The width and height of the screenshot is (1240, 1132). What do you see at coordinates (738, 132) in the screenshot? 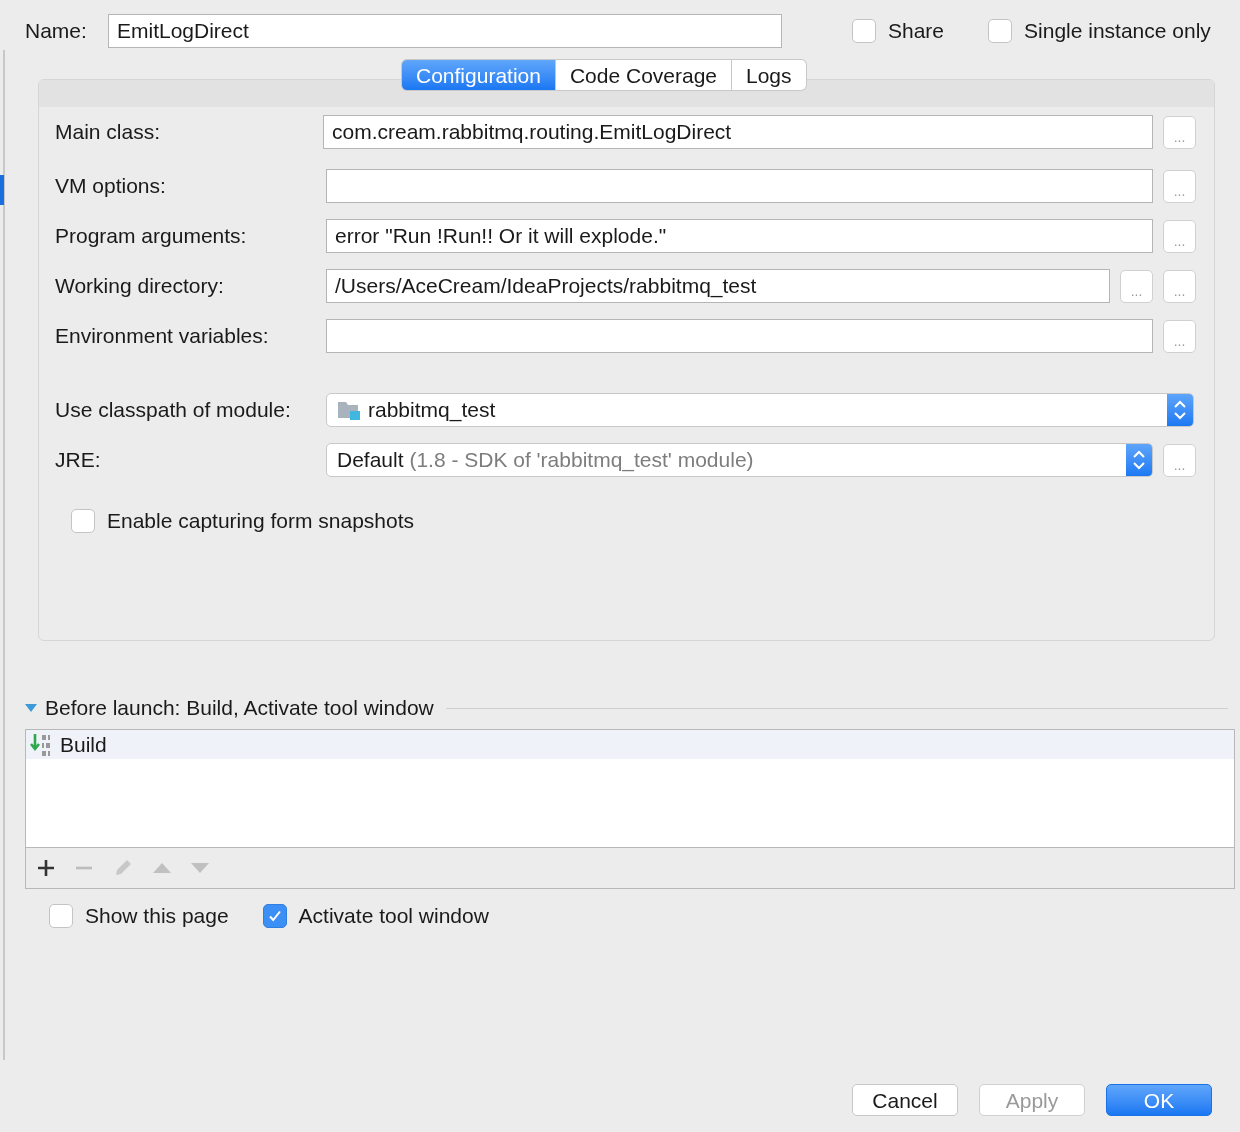
I see `input-field: com.cream.rabbitmq.routing.EmitLogDirect` at bounding box center [738, 132].